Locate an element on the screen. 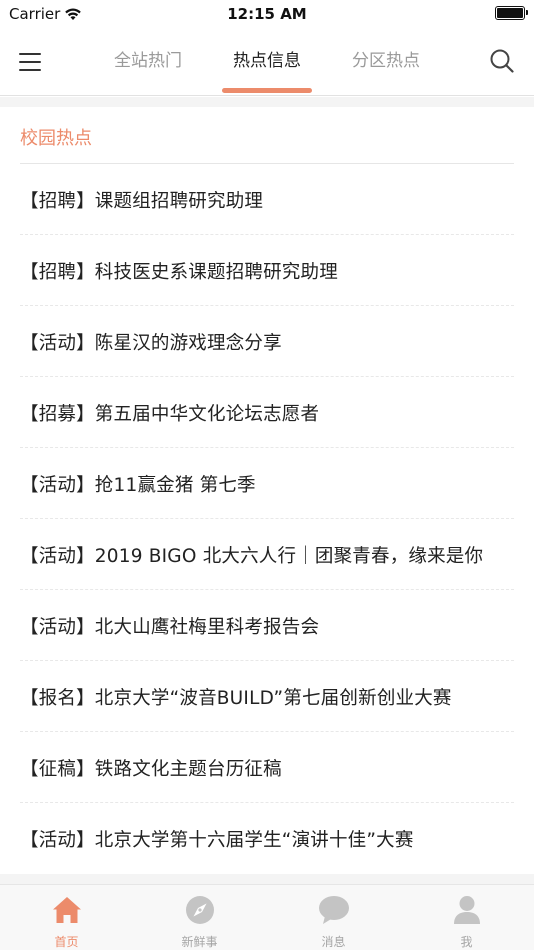 The height and width of the screenshot is (950, 534). person-icon is located at coordinates (467, 912).